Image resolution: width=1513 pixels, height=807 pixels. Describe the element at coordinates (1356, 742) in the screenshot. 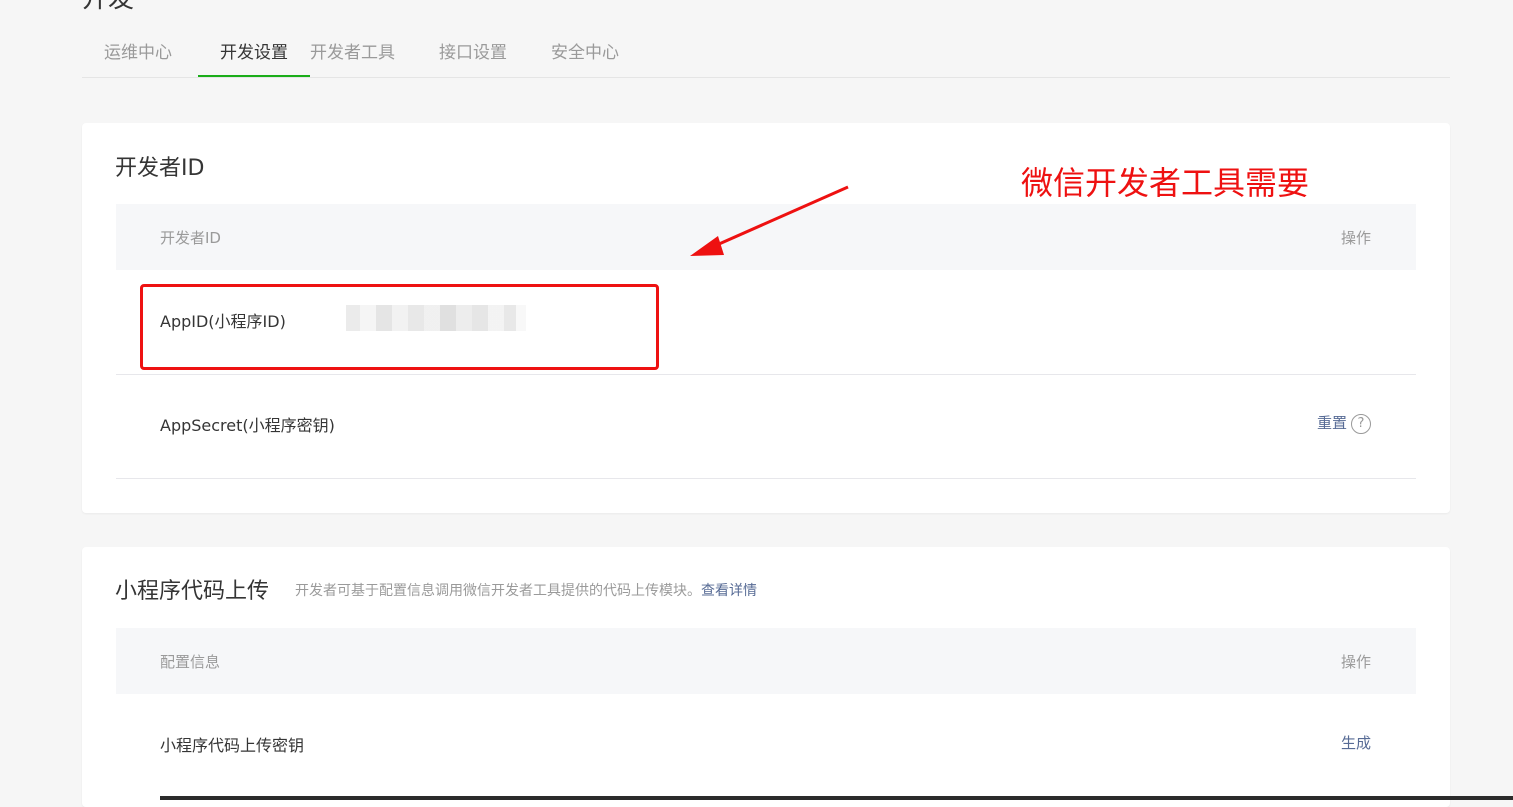

I see `generate-link: 生成` at that location.